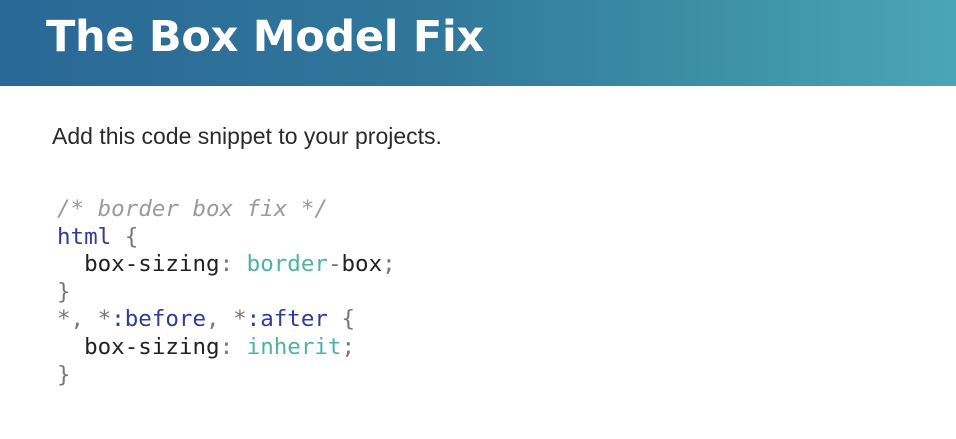 Image resolution: width=956 pixels, height=439 pixels. I want to click on slide-title: The Box Model Fix, so click(265, 37).